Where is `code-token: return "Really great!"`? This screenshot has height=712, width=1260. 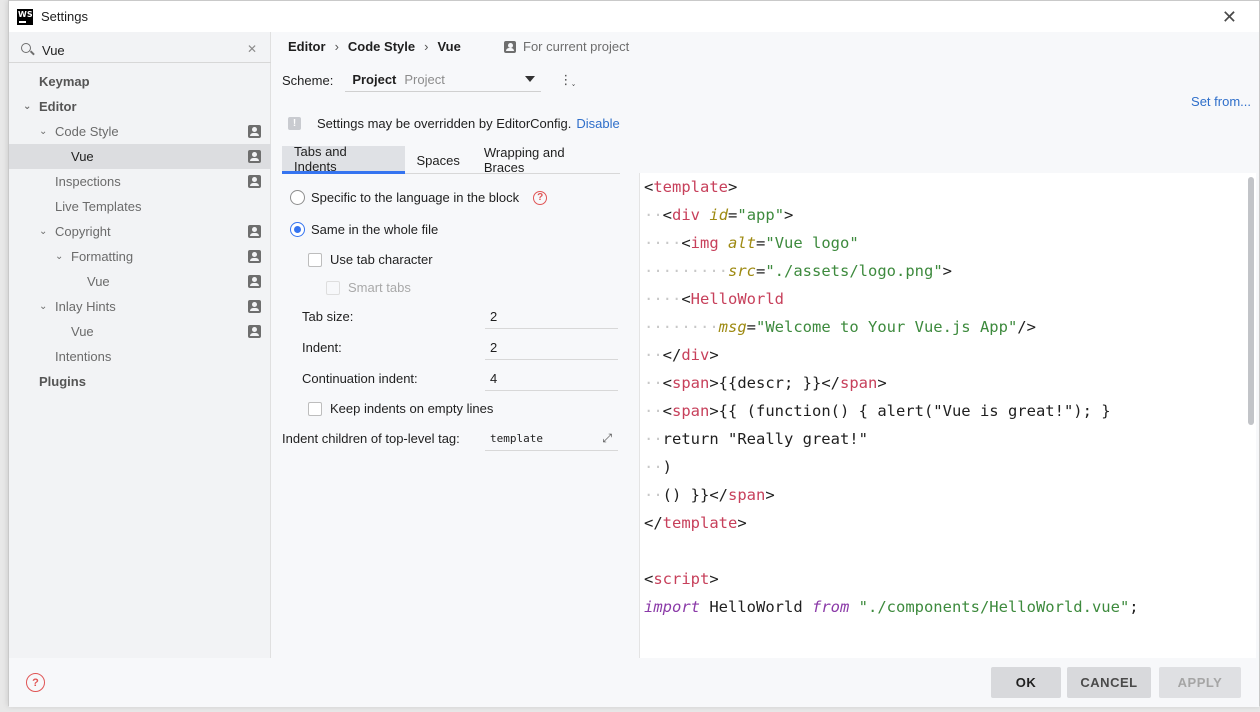
code-token: return "Really great!" is located at coordinates (765, 439).